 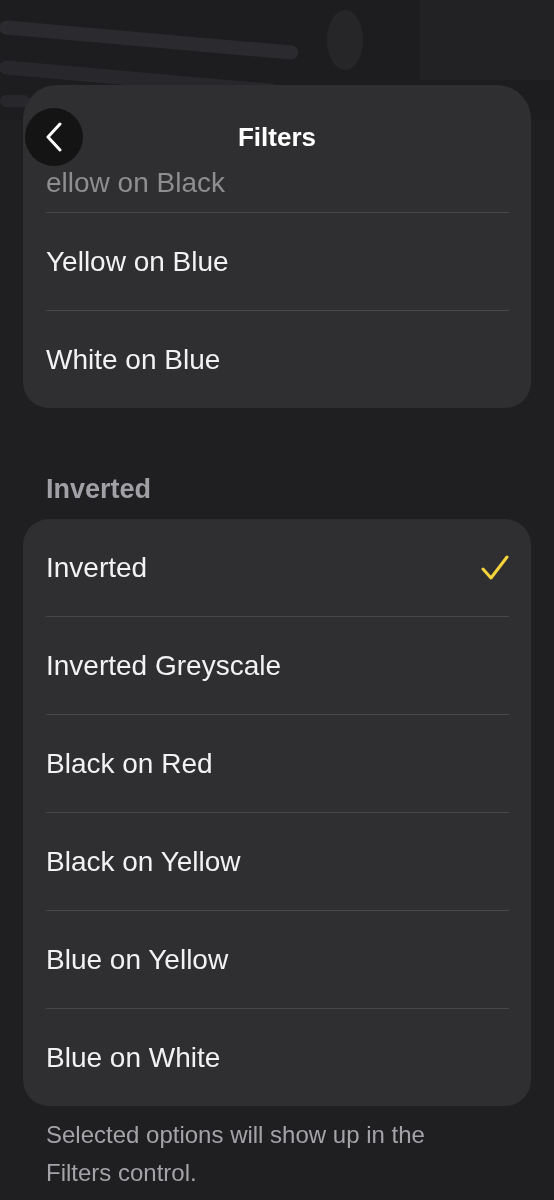 I want to click on filter-option: Inverted, so click(x=277, y=567).